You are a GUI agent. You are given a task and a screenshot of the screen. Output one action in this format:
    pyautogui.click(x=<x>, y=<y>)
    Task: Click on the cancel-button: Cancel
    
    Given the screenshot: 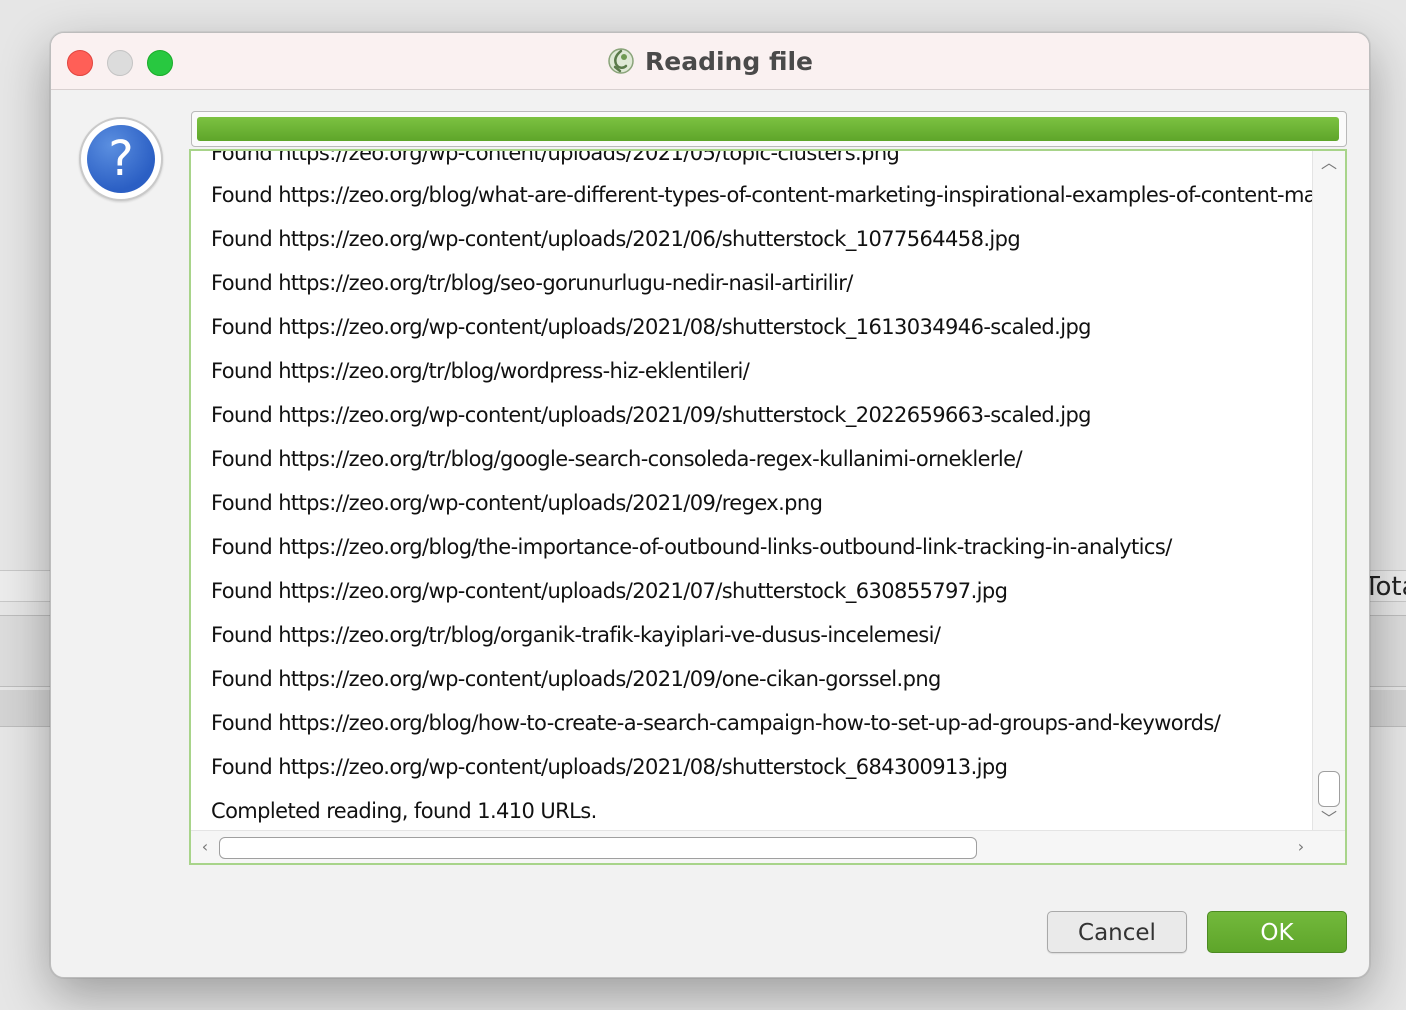 What is the action you would take?
    pyautogui.click(x=1117, y=932)
    